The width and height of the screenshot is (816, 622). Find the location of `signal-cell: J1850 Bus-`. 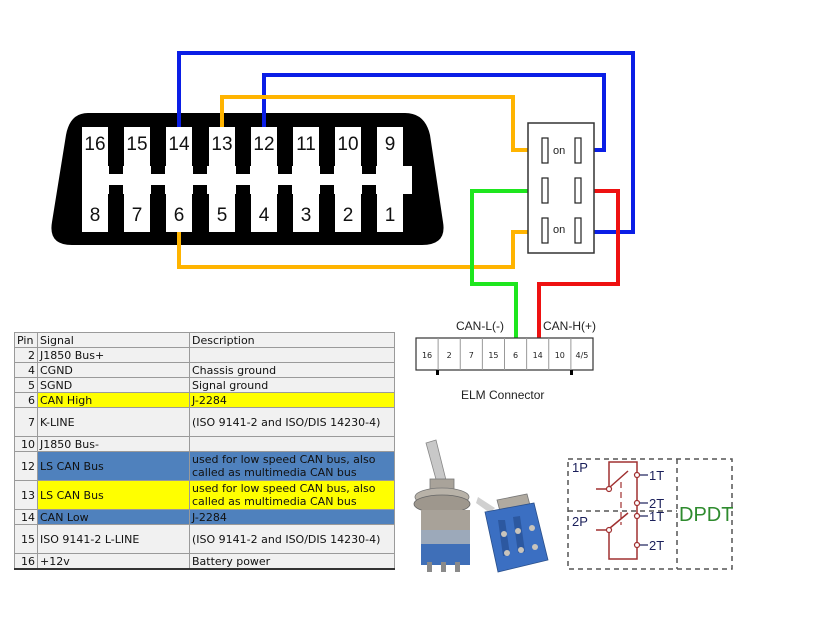

signal-cell: J1850 Bus- is located at coordinates (113, 444).